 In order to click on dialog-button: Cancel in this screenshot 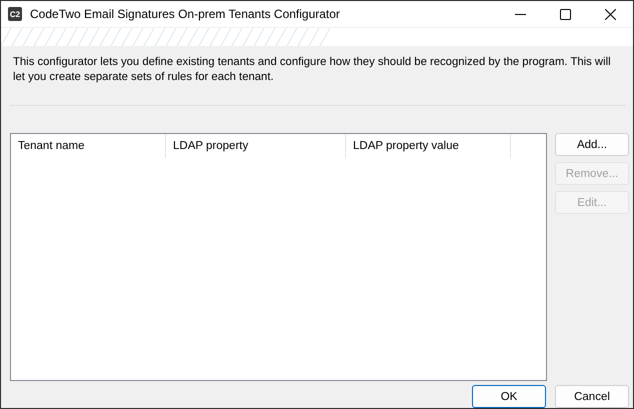, I will do `click(592, 396)`.